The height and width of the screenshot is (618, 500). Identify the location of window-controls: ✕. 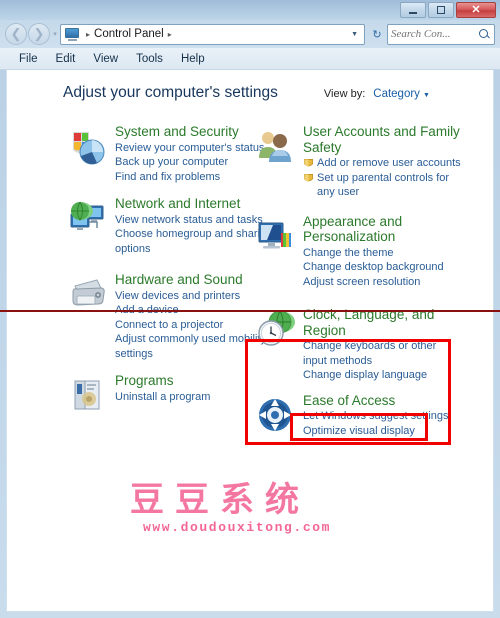
(448, 10).